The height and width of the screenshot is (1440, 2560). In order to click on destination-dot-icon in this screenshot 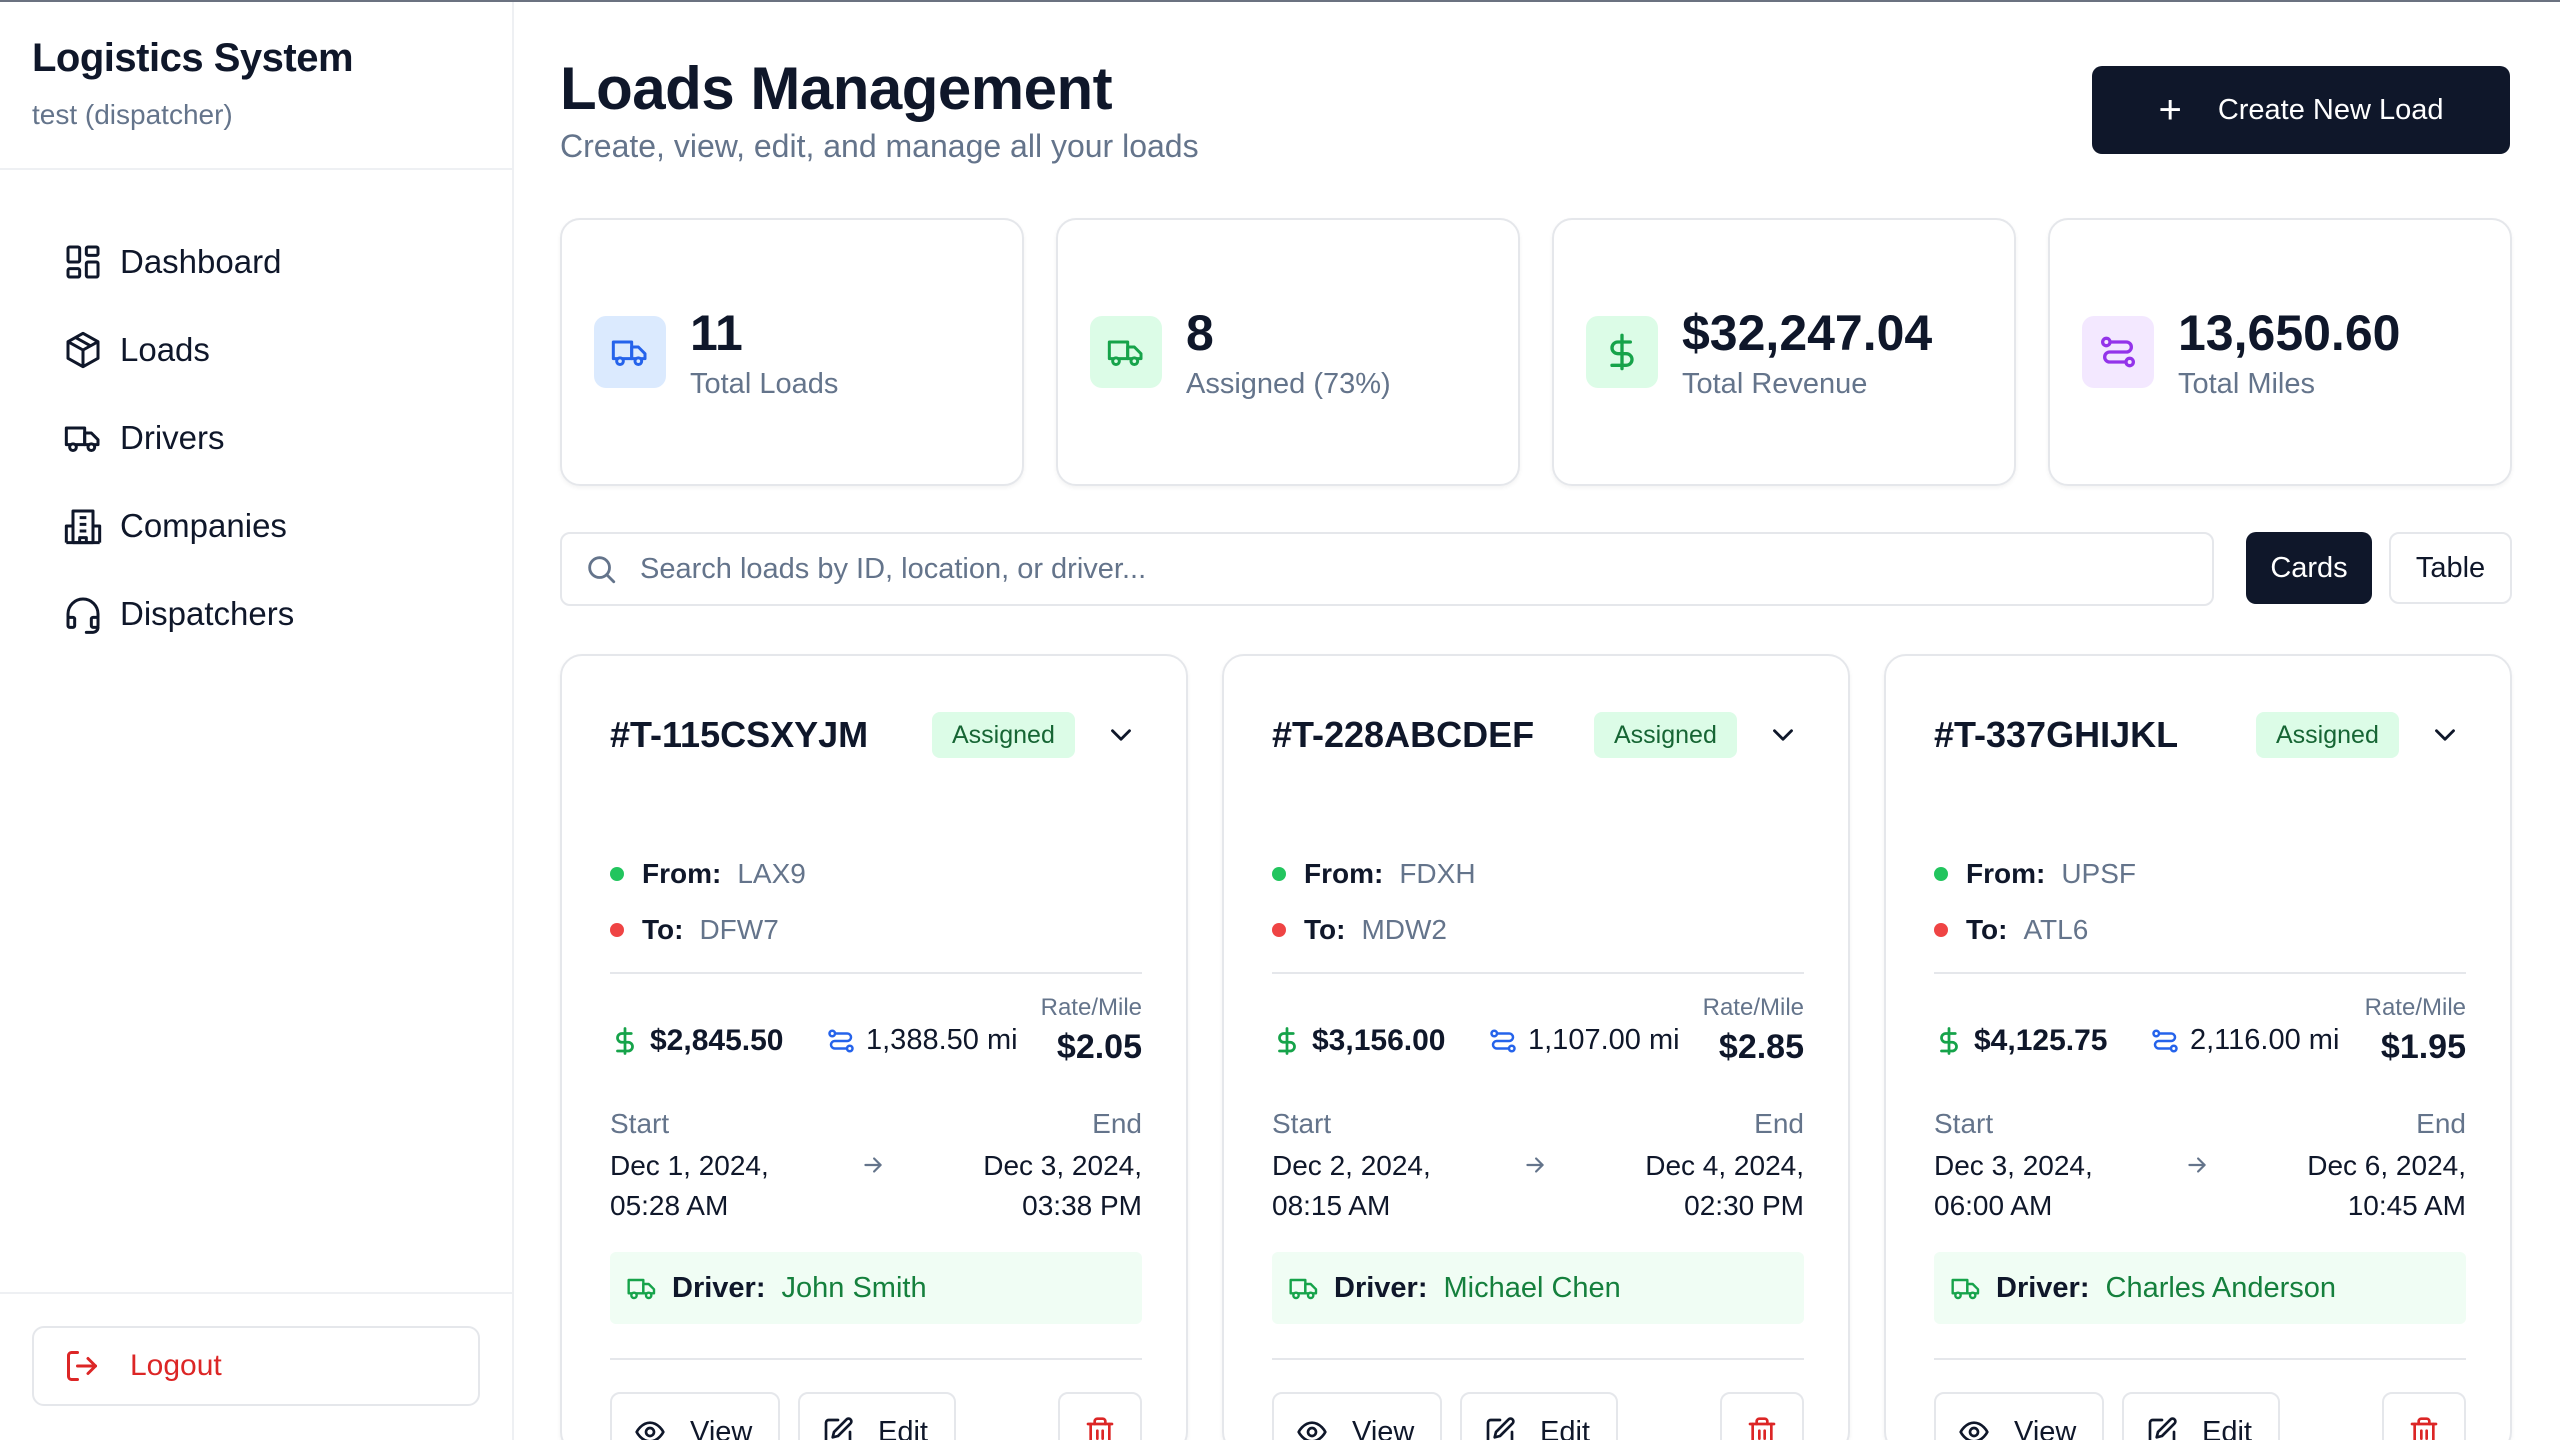, I will do `click(1941, 930)`.